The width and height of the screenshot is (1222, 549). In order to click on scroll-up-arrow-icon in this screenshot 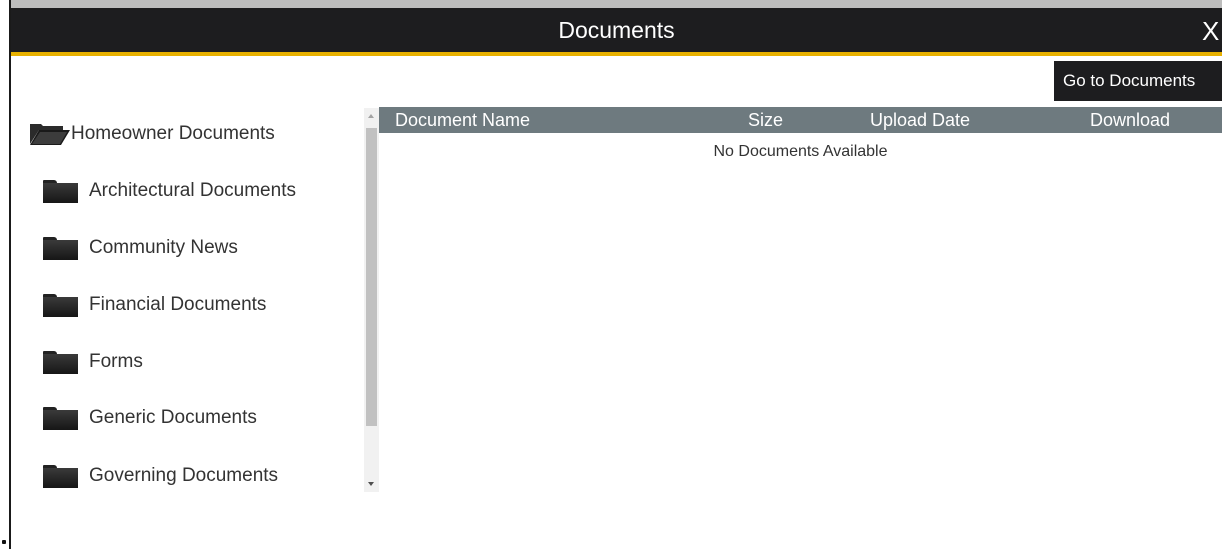, I will do `click(371, 116)`.